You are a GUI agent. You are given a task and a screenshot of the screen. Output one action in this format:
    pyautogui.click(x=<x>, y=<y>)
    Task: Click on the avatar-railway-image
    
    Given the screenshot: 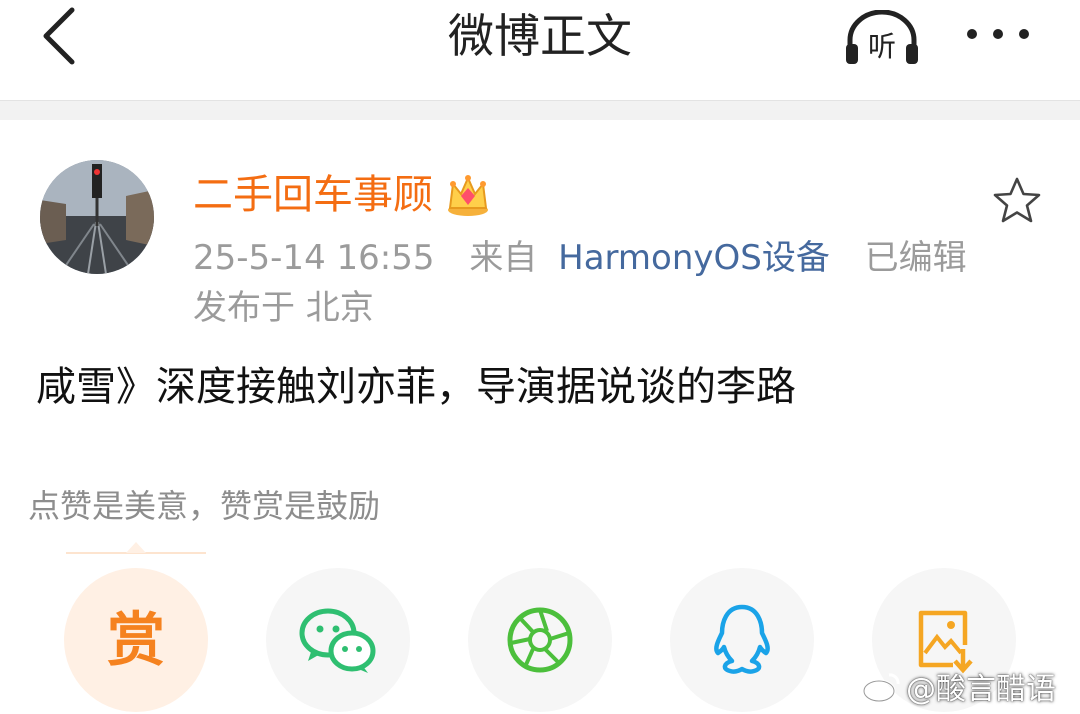 What is the action you would take?
    pyautogui.click(x=97, y=217)
    